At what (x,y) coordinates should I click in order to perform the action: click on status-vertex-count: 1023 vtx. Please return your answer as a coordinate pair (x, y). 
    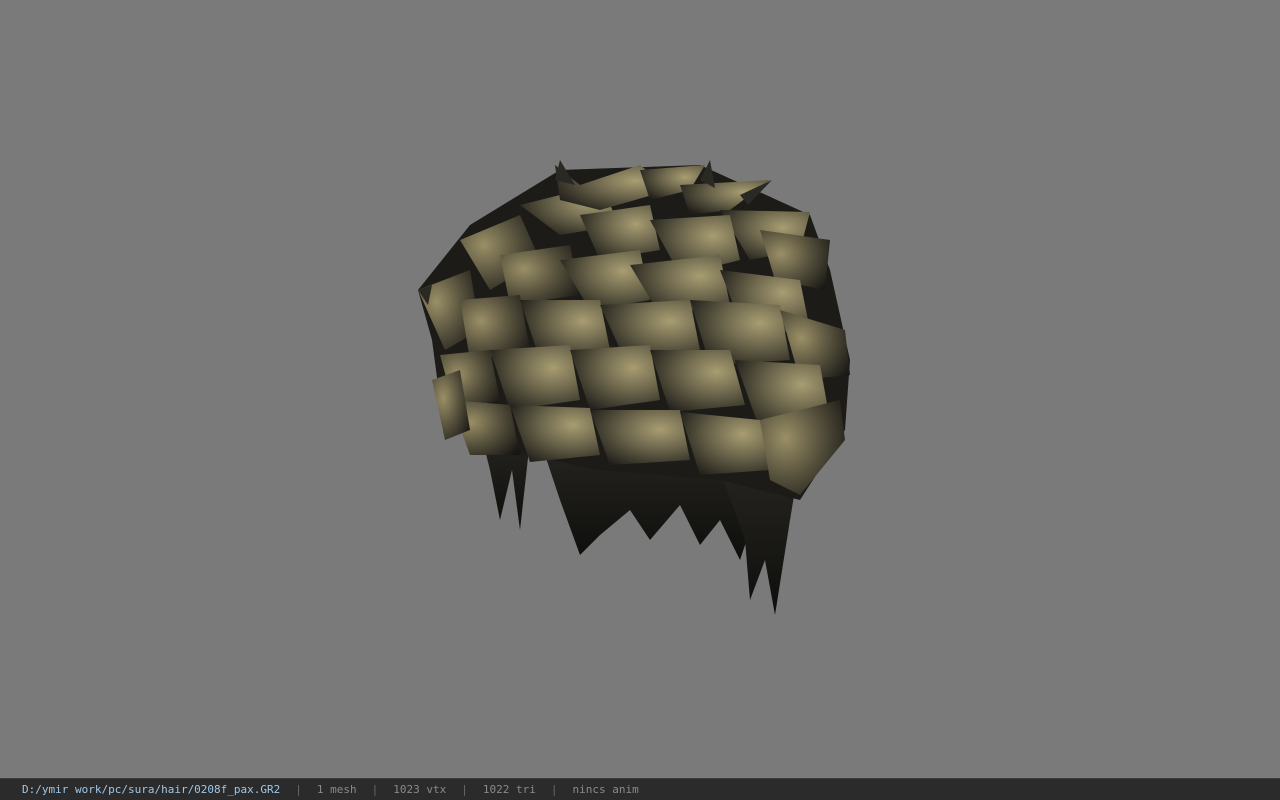
    Looking at the image, I should click on (420, 789).